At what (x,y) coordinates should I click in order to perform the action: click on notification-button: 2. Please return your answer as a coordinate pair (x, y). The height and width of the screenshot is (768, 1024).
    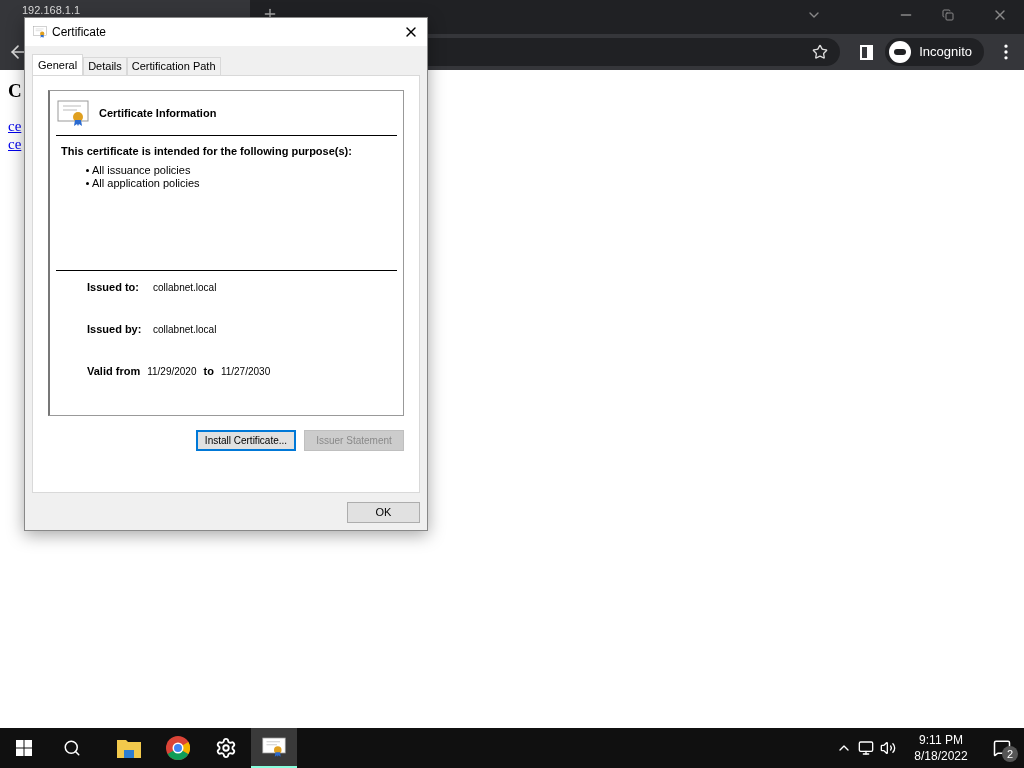
    Looking at the image, I should click on (1002, 748).